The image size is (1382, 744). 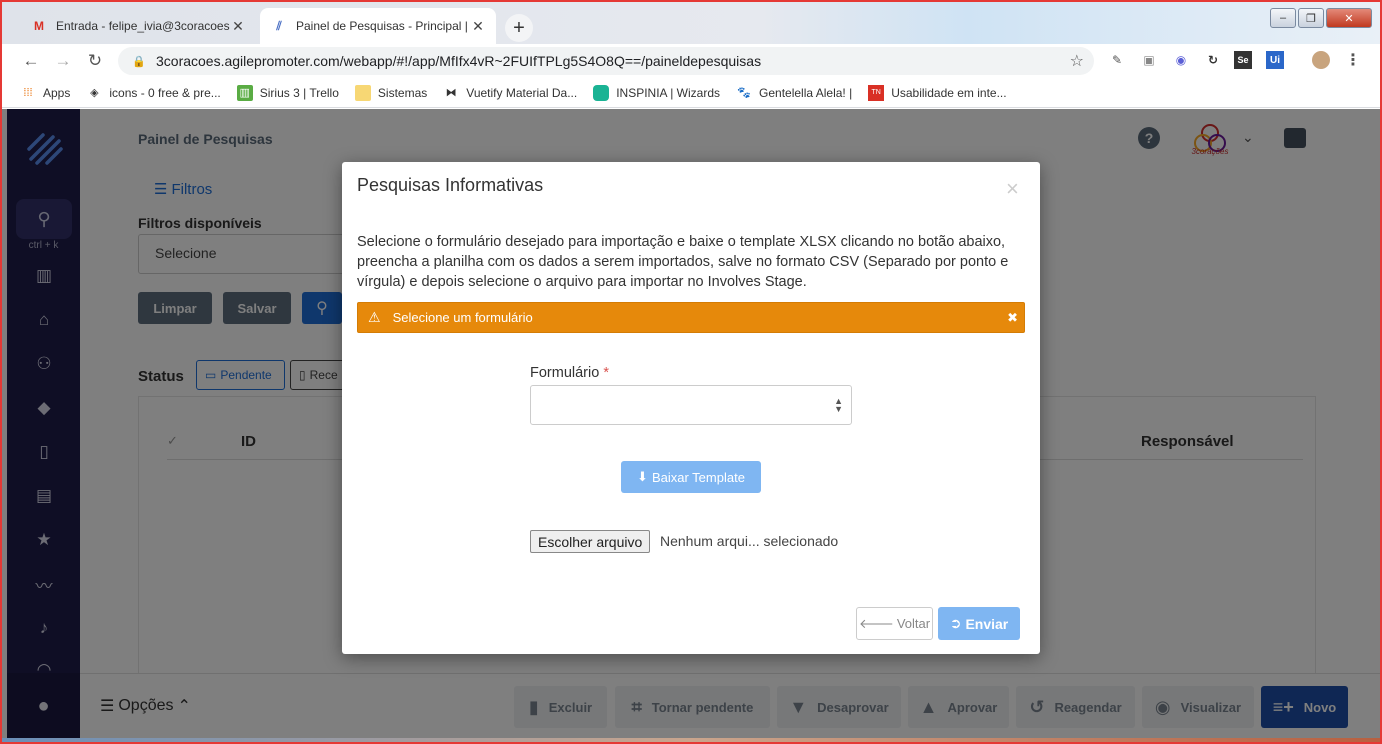 What do you see at coordinates (450, 185) in the screenshot?
I see `modal-title: Pesquisas Informativas` at bounding box center [450, 185].